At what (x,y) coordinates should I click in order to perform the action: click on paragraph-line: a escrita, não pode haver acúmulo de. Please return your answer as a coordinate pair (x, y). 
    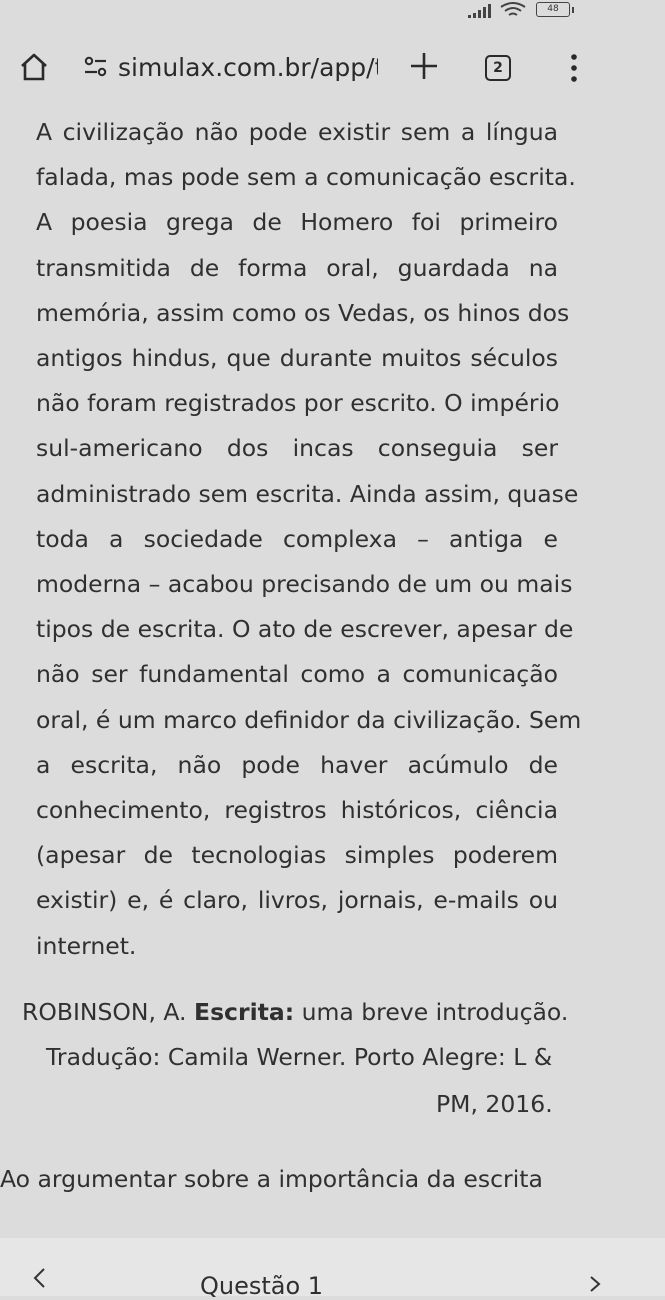
    Looking at the image, I should click on (297, 764).